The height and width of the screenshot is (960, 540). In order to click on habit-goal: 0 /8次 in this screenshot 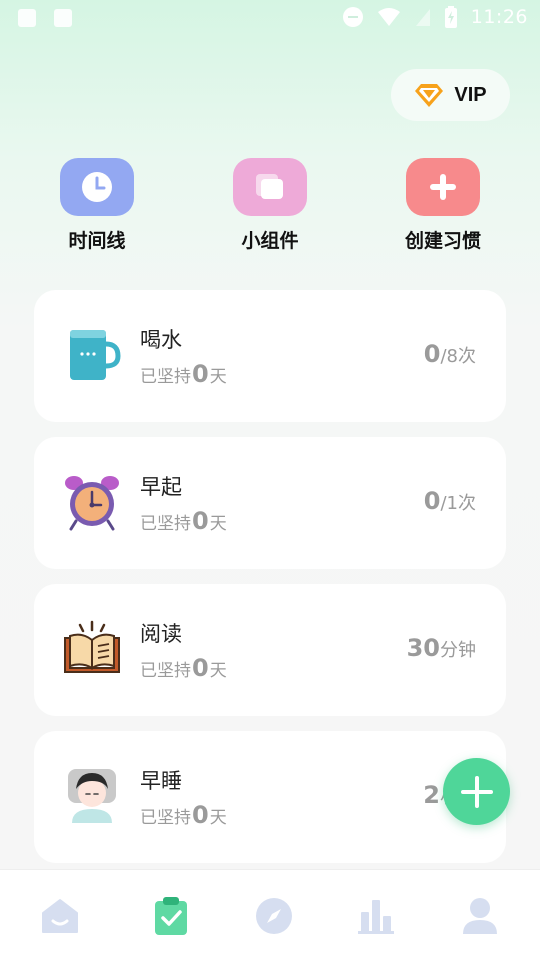, I will do `click(450, 354)`.